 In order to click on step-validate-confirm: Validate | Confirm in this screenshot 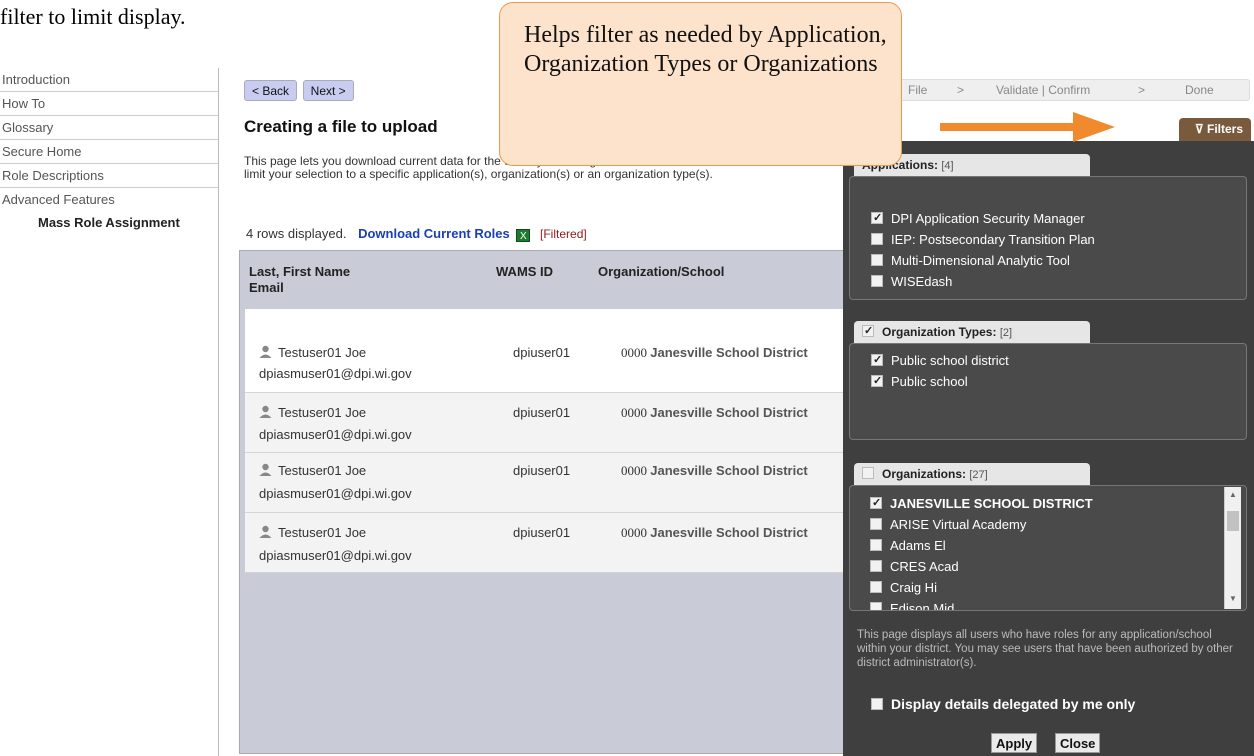, I will do `click(1043, 90)`.